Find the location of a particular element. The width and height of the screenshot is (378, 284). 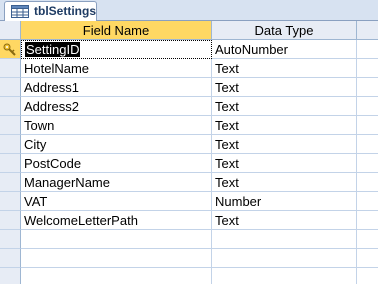

tab-label: tblSettings is located at coordinates (65, 11).